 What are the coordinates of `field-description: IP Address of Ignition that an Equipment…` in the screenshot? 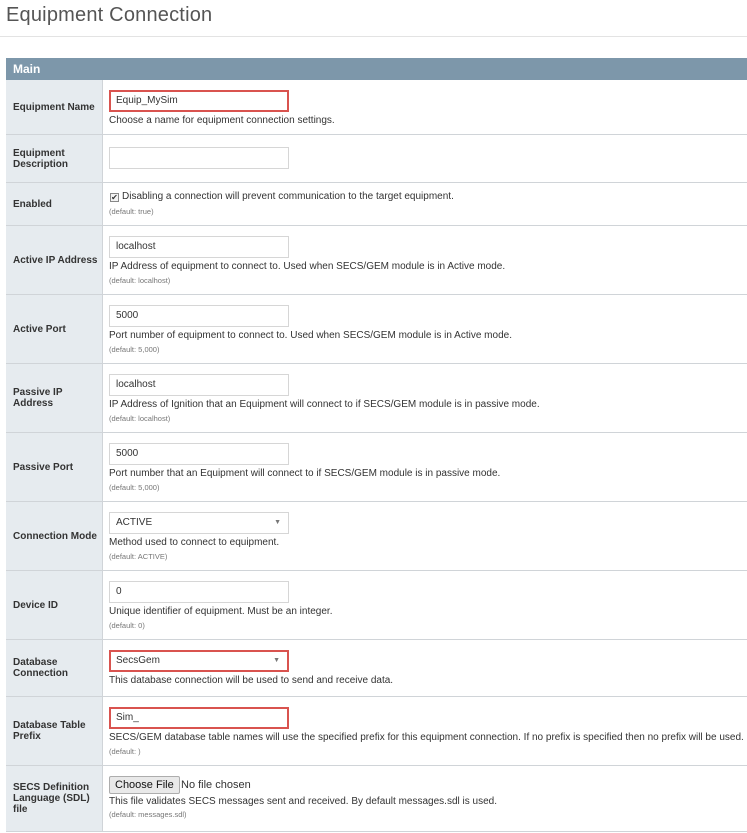 It's located at (324, 404).